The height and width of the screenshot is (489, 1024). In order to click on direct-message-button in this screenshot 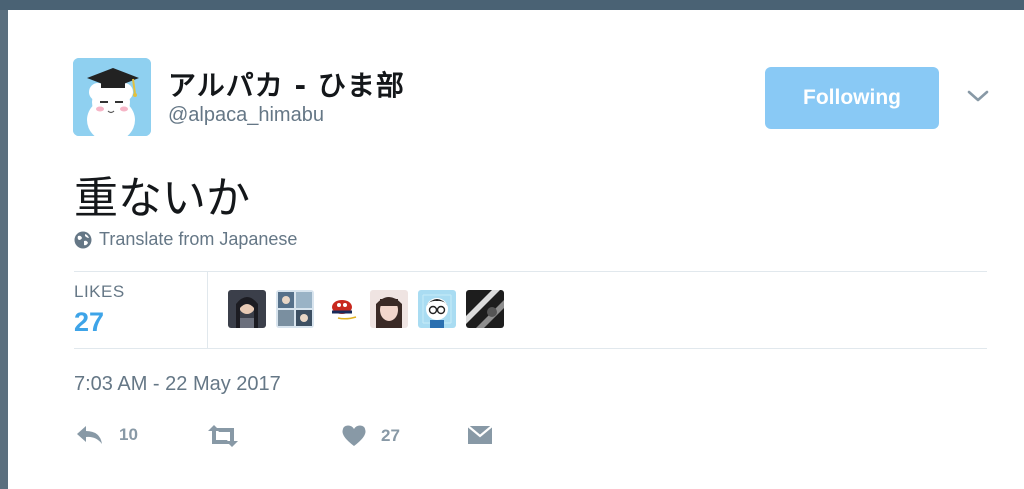, I will do `click(480, 435)`.